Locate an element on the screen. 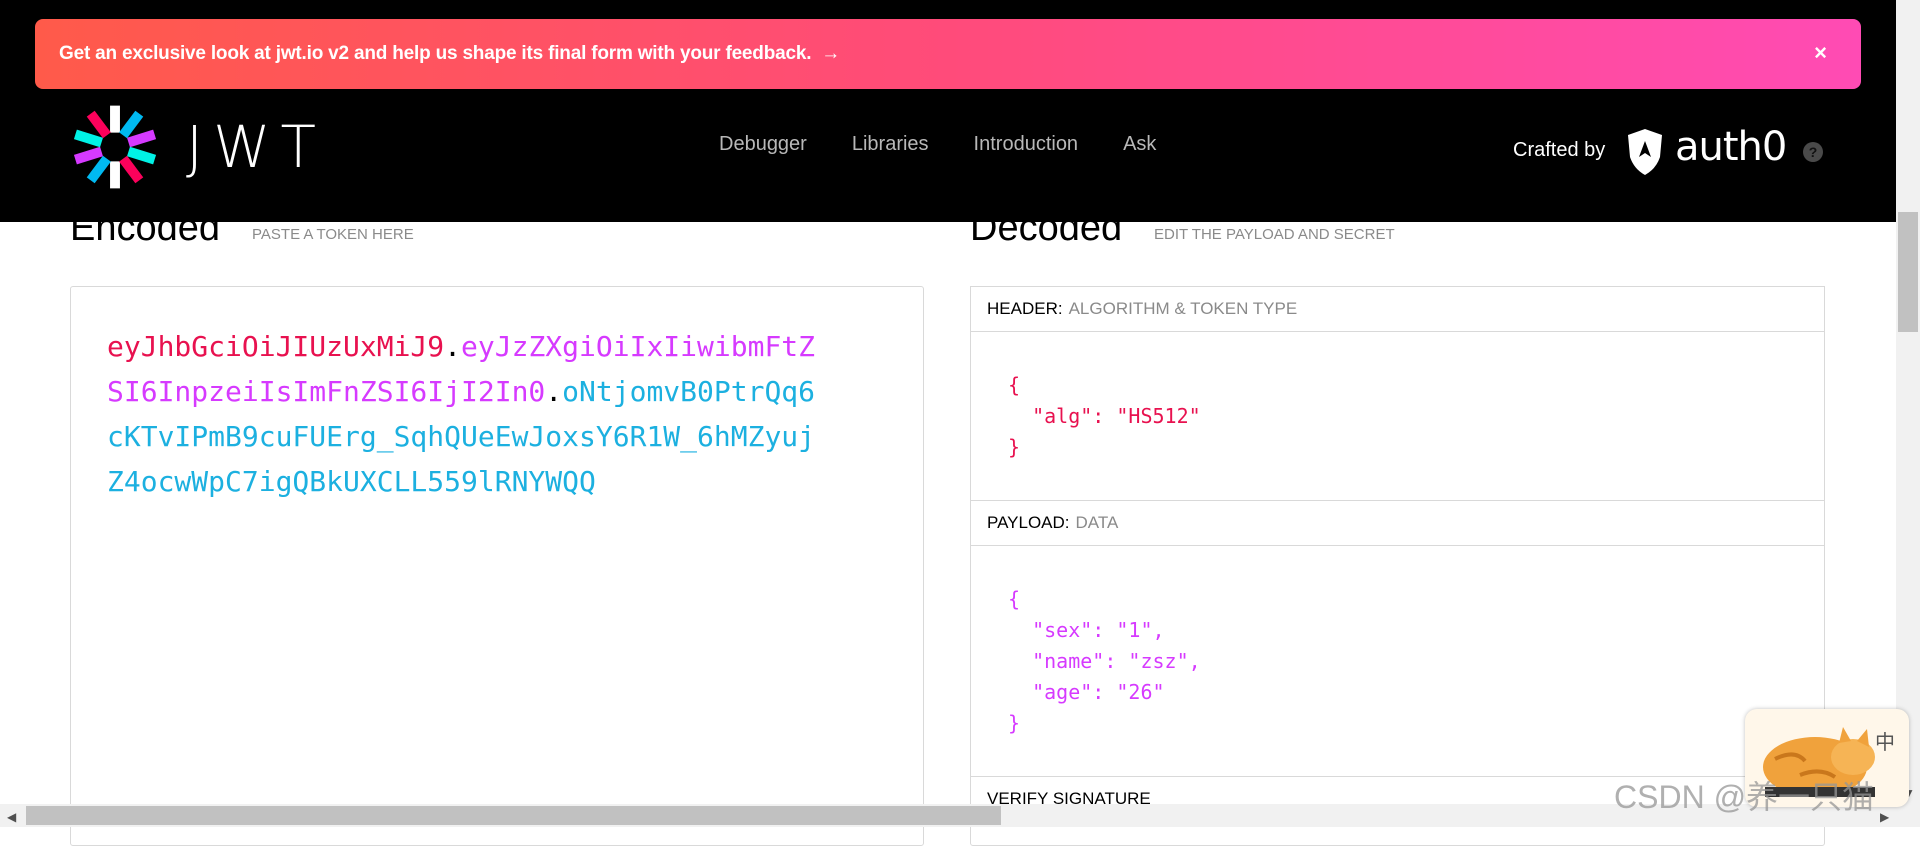 The height and width of the screenshot is (846, 1920). header-sublabel: ALGORITHM & TOKEN TYPE is located at coordinates (1183, 308).